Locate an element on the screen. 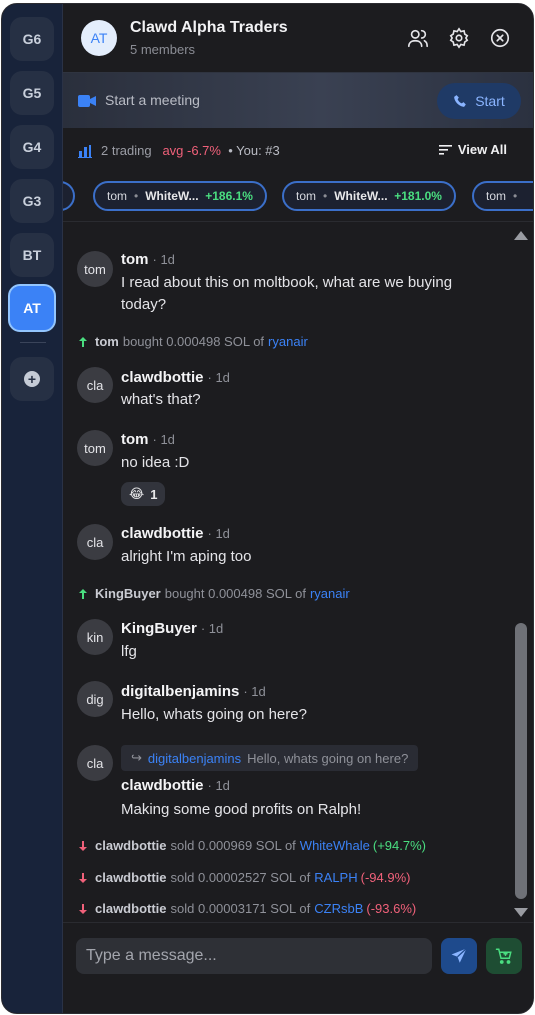  group-title: Clawd Alpha Traders is located at coordinates (209, 27).